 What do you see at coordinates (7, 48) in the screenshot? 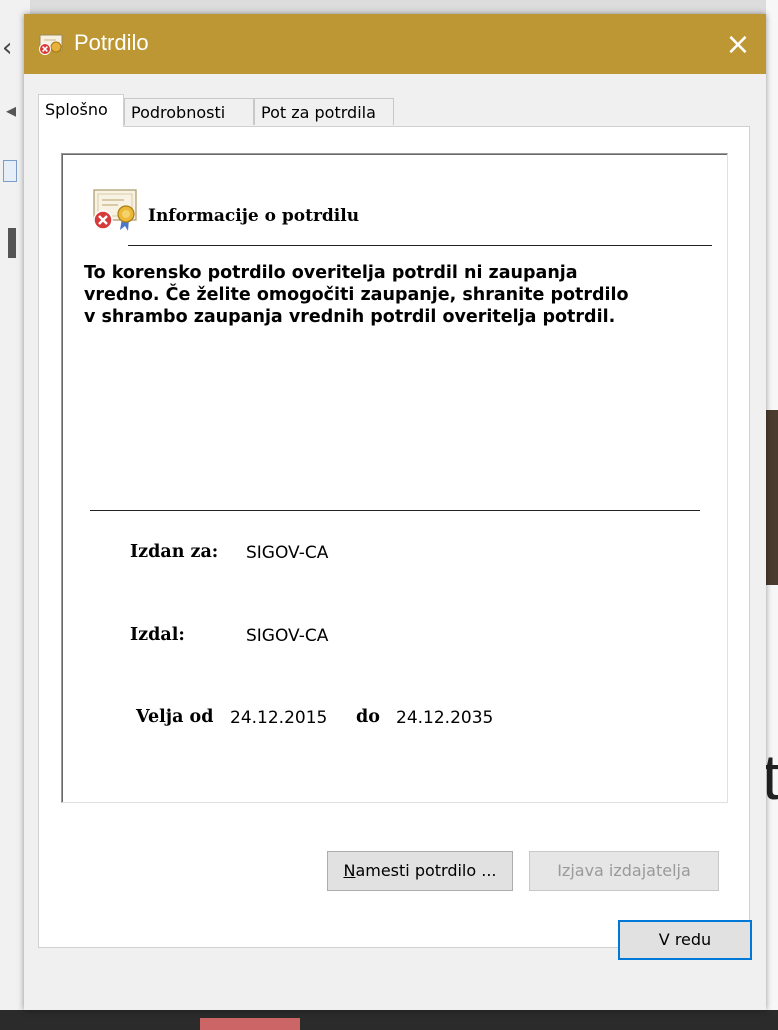
I see `chevron-left-icon: ‹` at bounding box center [7, 48].